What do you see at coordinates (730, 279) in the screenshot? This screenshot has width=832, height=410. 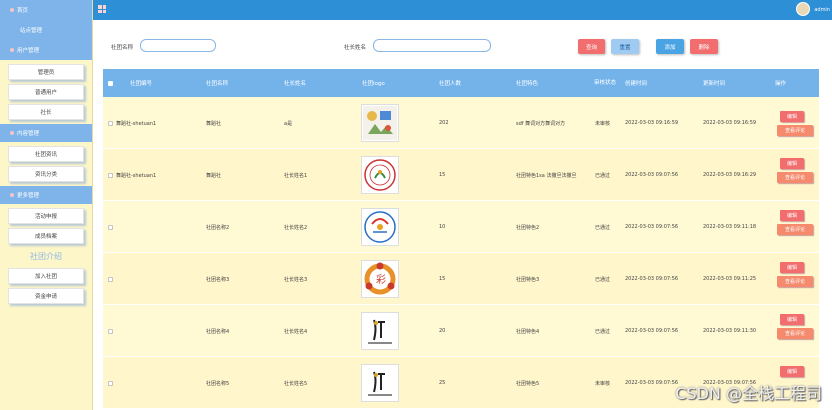 I see `cell-updated: 2022-03-03 09:11:25` at bounding box center [730, 279].